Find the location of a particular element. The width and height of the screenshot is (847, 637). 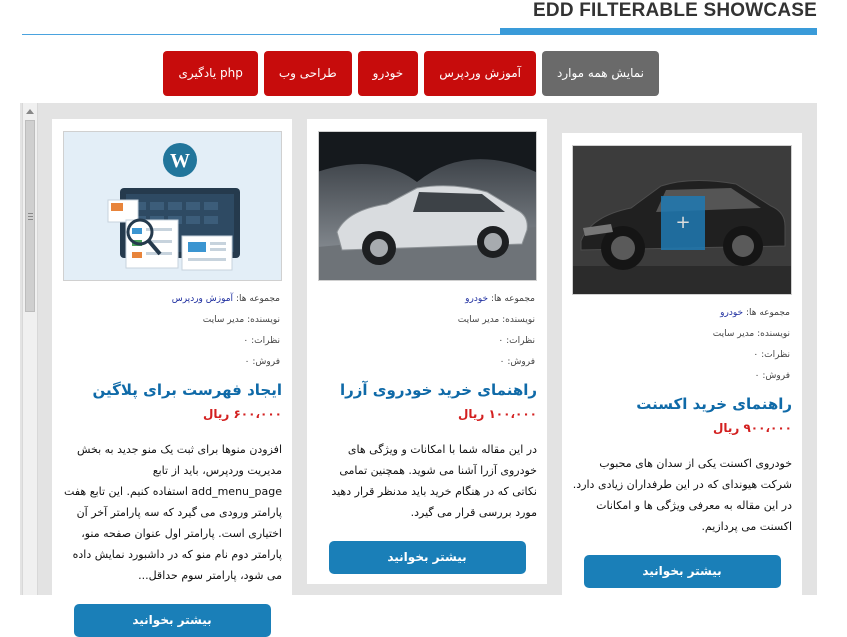

product-price: ۱۰۰،۰۰۰ ریال is located at coordinates (497, 414).